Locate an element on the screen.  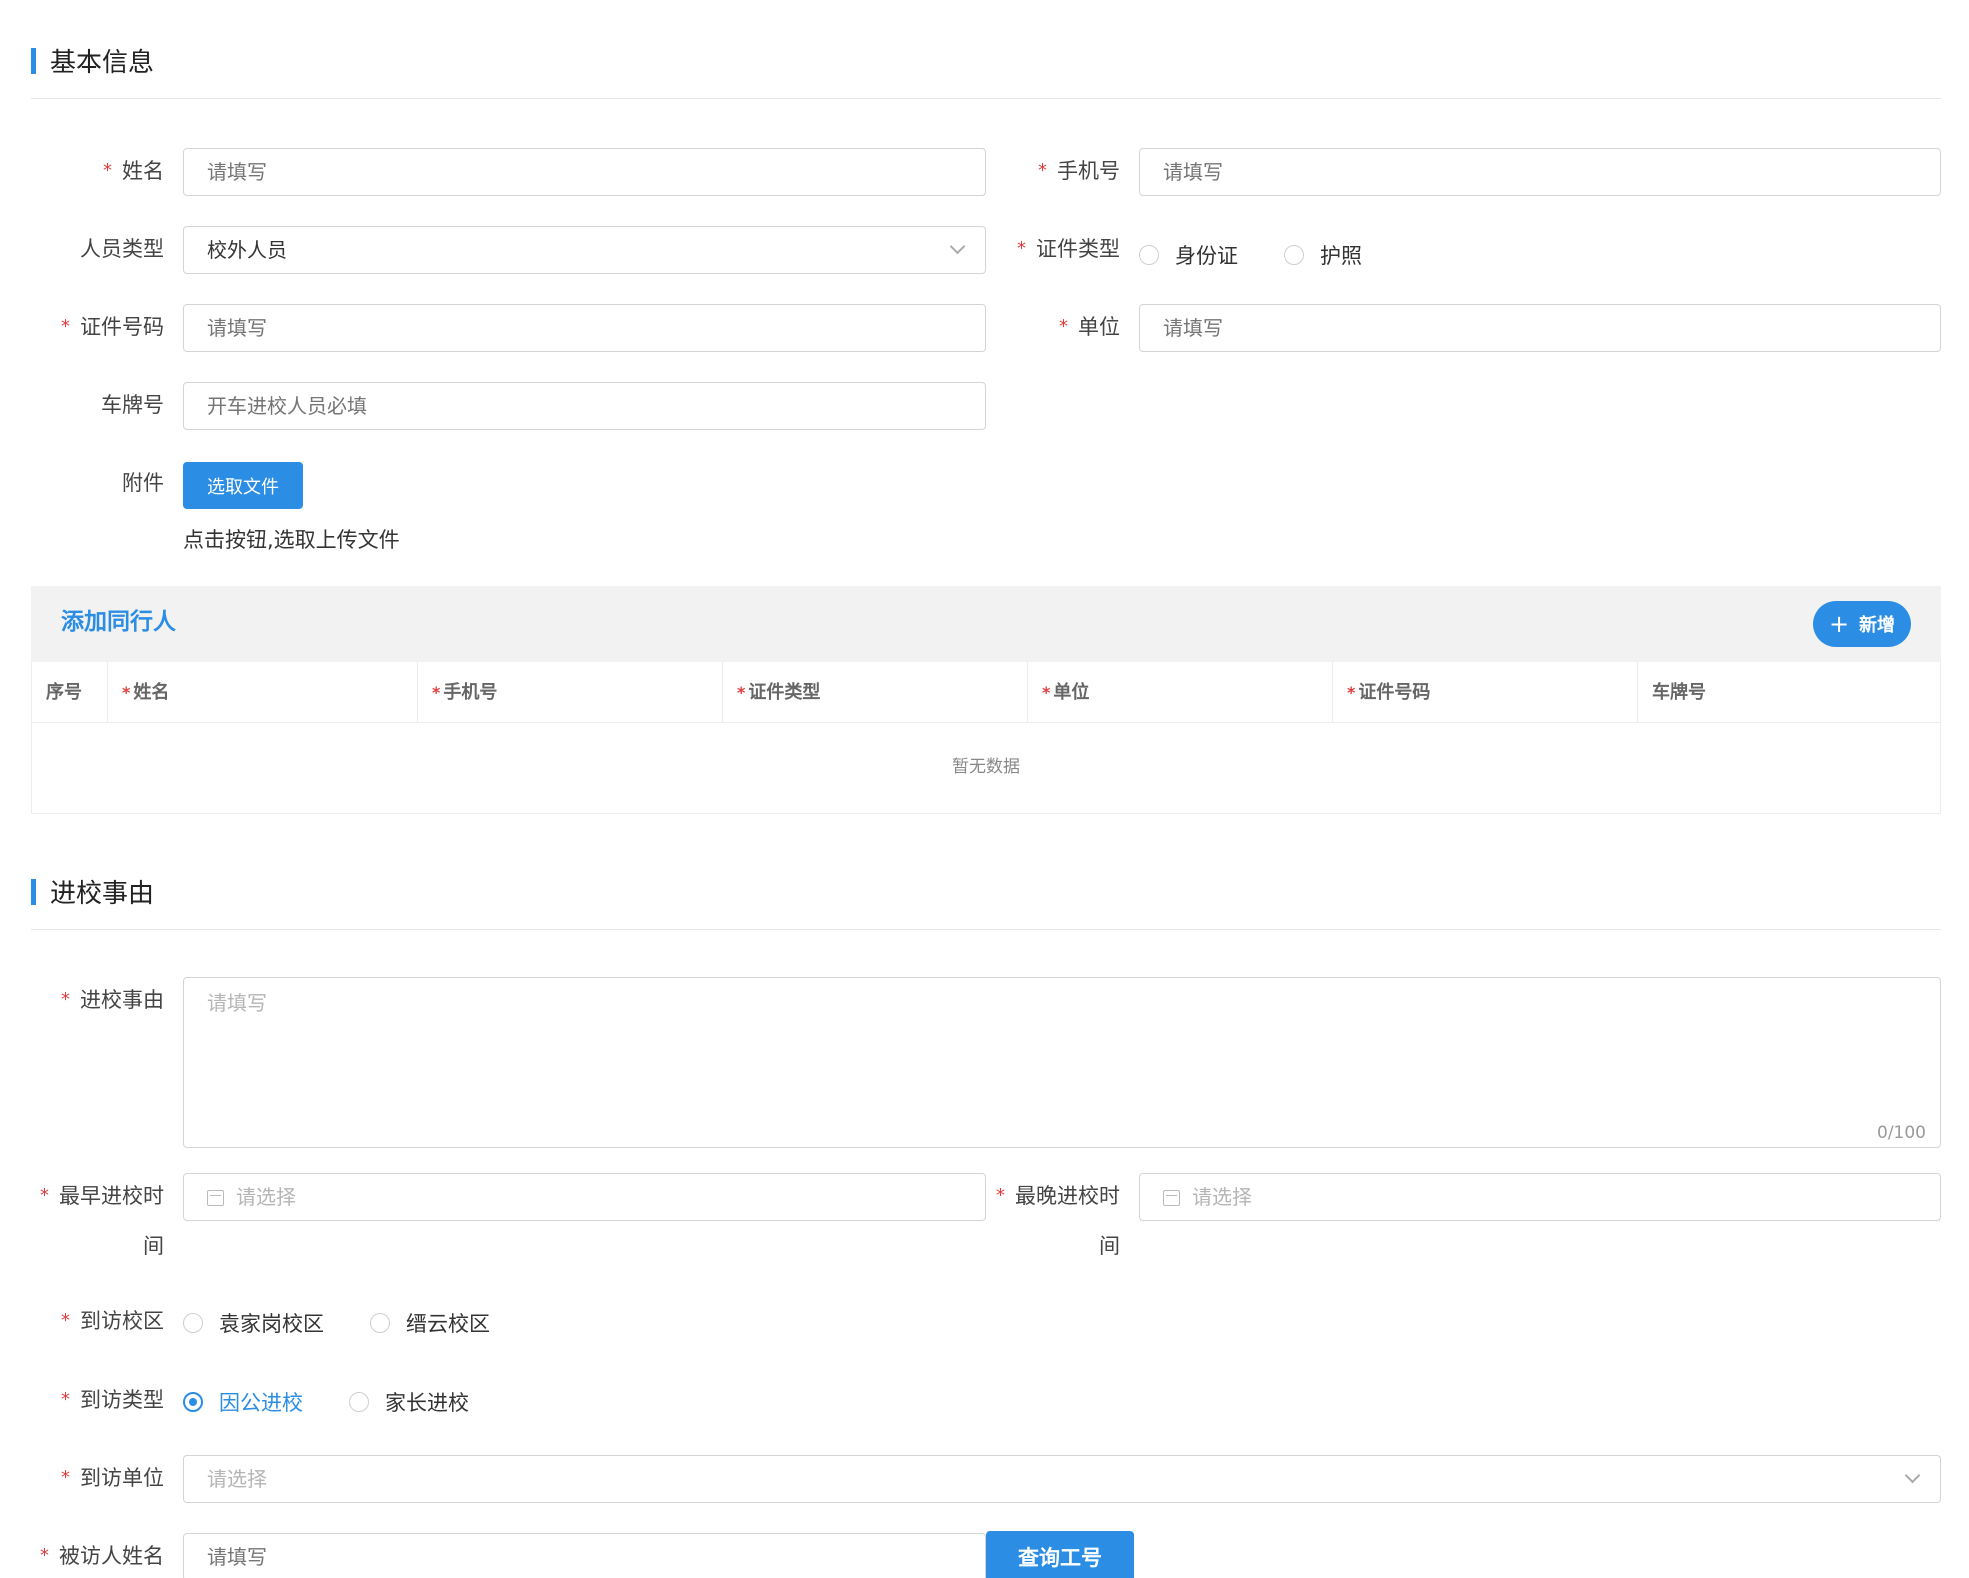
attachment-label: 附件 is located at coordinates (143, 483).